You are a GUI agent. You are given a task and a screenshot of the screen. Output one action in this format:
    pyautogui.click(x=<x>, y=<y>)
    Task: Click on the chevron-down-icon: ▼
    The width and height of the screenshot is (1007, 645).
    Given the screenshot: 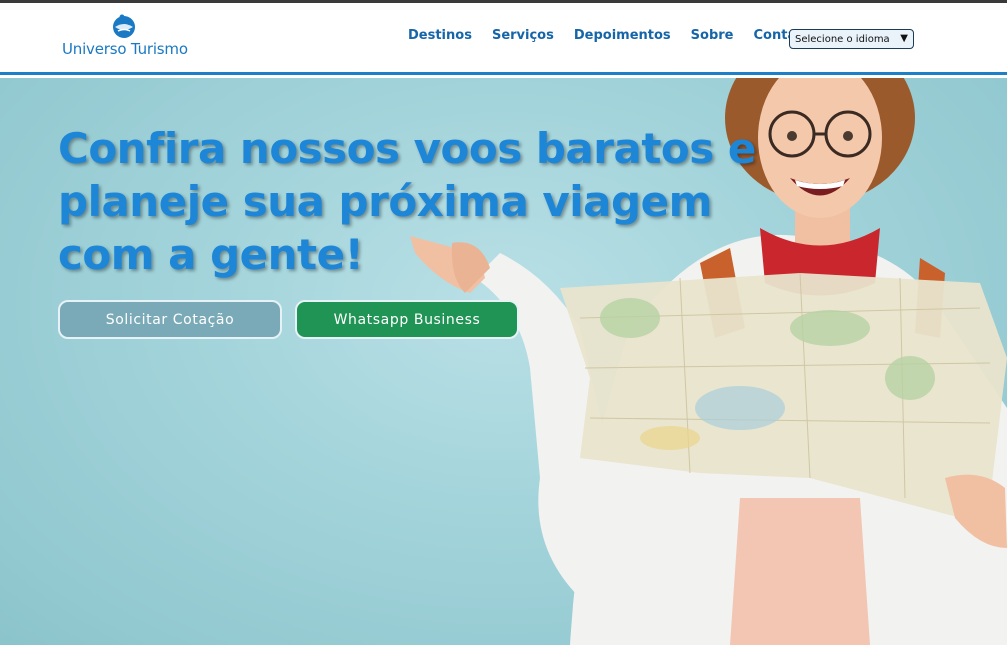 What is the action you would take?
    pyautogui.click(x=904, y=38)
    